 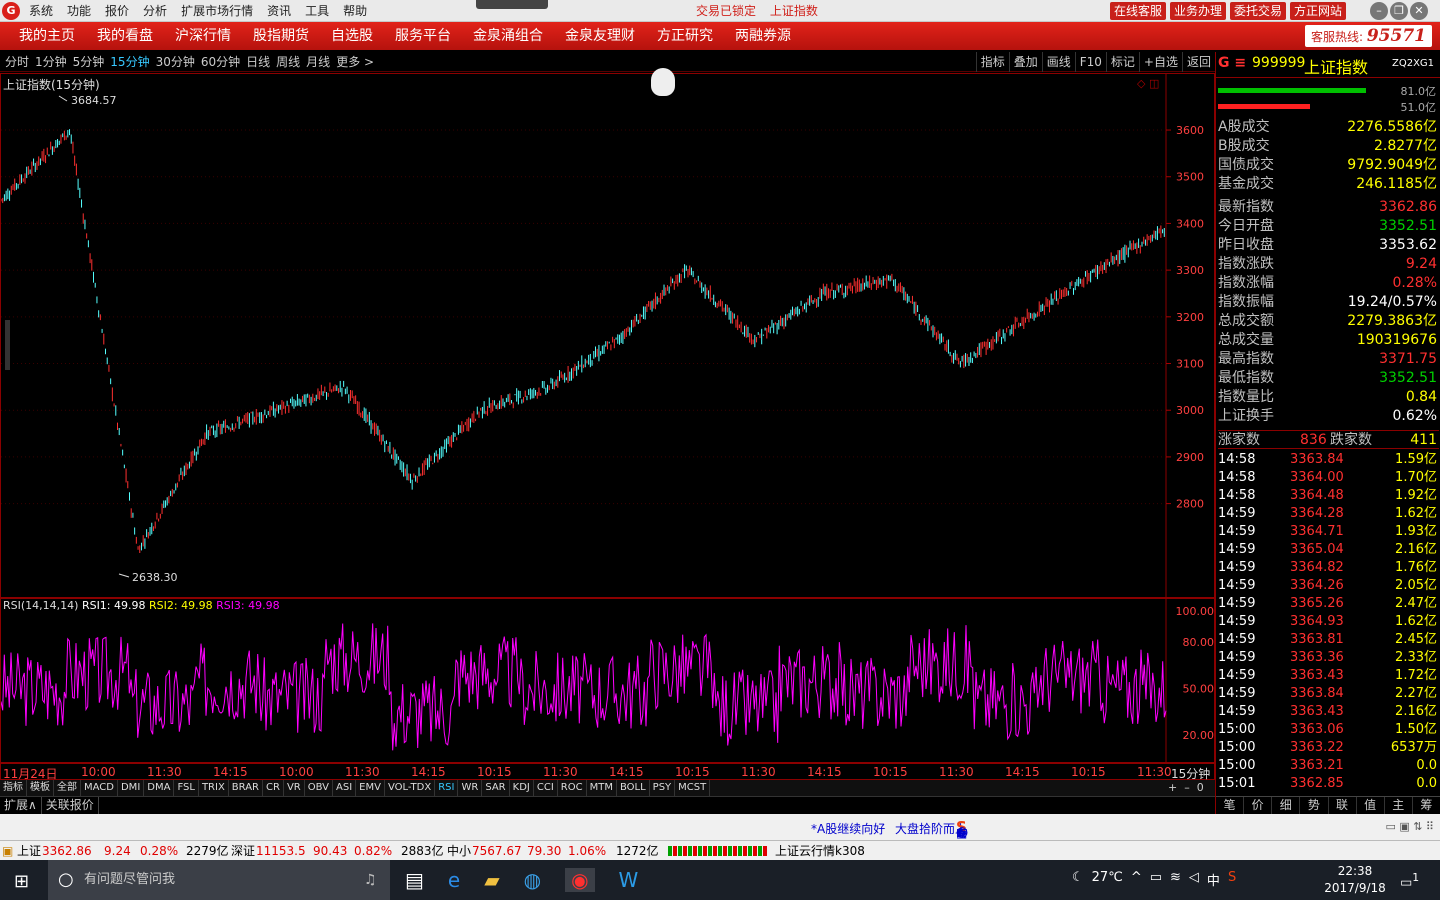 What do you see at coordinates (1025, 62) in the screenshot?
I see `overlay-button: 叠加` at bounding box center [1025, 62].